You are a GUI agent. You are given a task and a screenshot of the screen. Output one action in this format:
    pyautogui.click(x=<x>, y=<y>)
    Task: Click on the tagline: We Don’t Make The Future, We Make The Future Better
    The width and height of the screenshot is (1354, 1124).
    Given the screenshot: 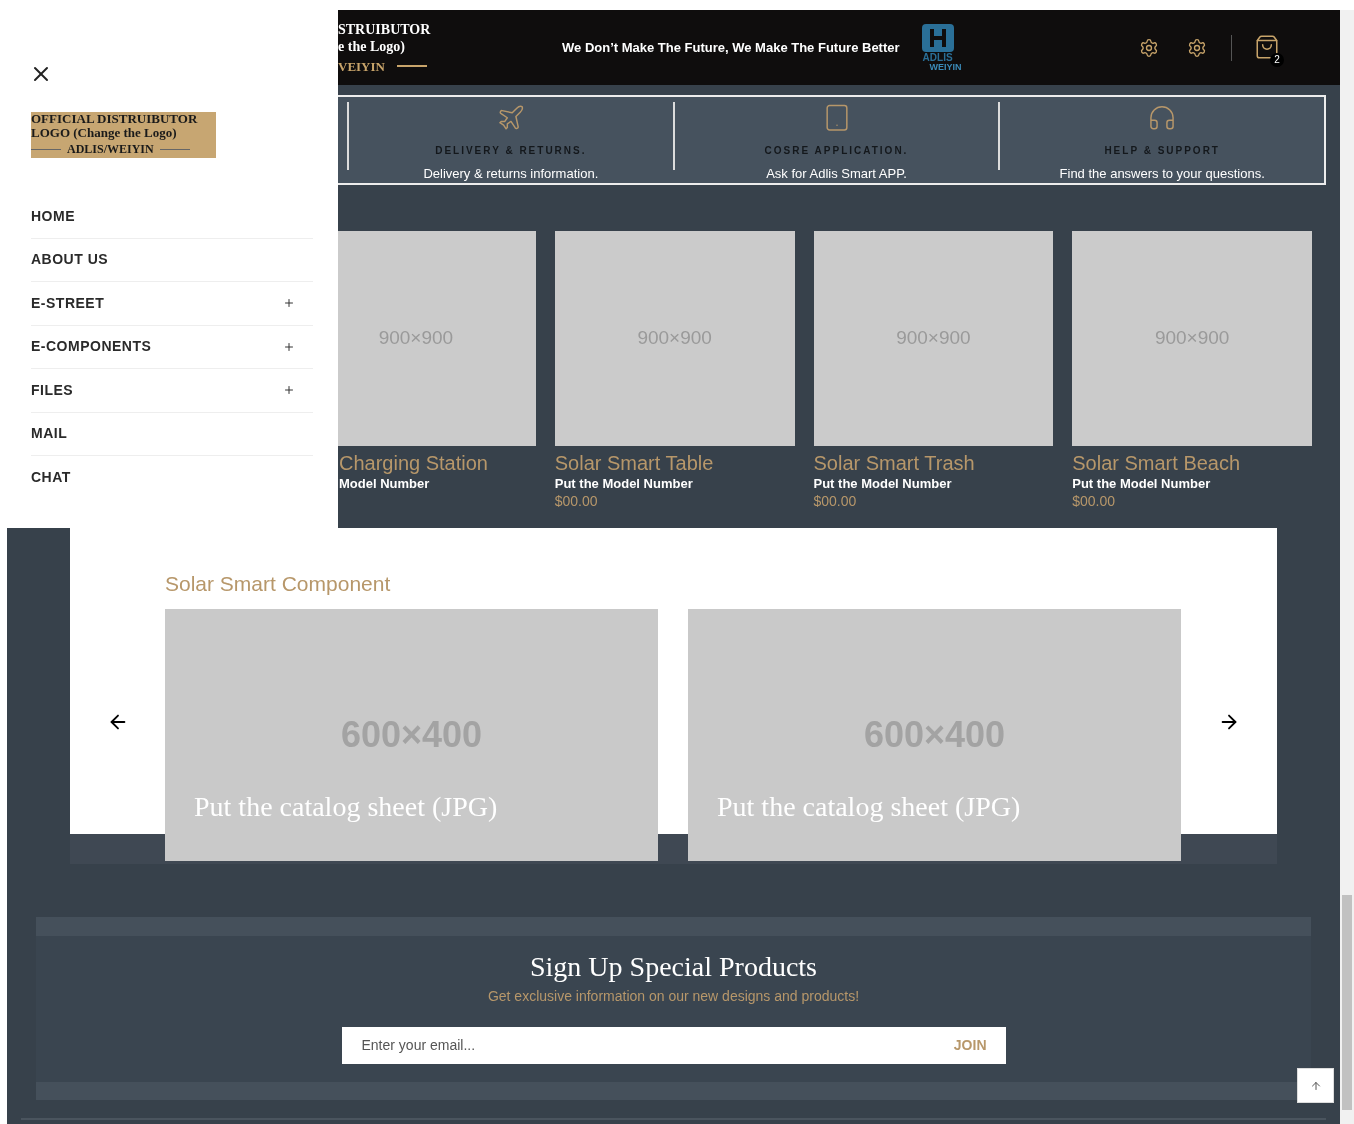 What is the action you would take?
    pyautogui.click(x=731, y=47)
    